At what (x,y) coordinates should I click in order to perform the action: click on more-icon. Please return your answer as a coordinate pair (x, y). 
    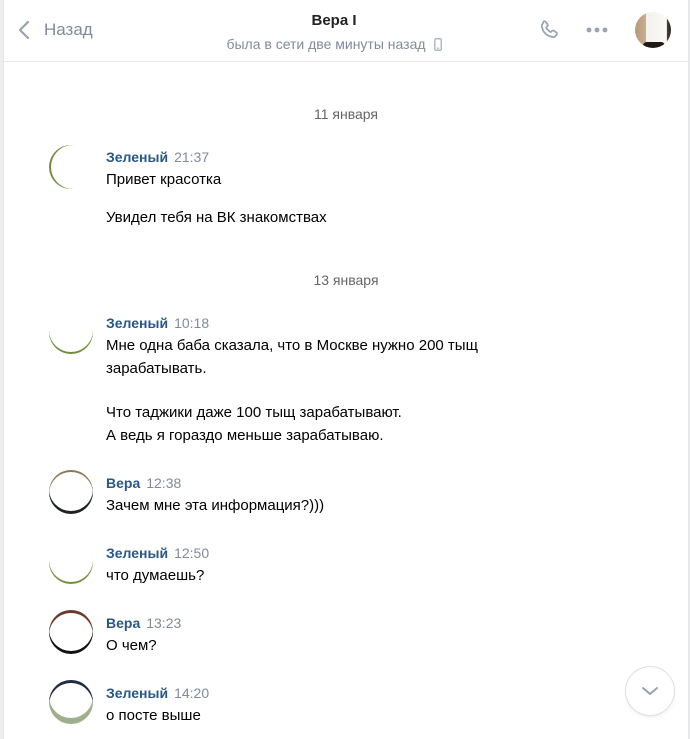
    Looking at the image, I should click on (597, 30).